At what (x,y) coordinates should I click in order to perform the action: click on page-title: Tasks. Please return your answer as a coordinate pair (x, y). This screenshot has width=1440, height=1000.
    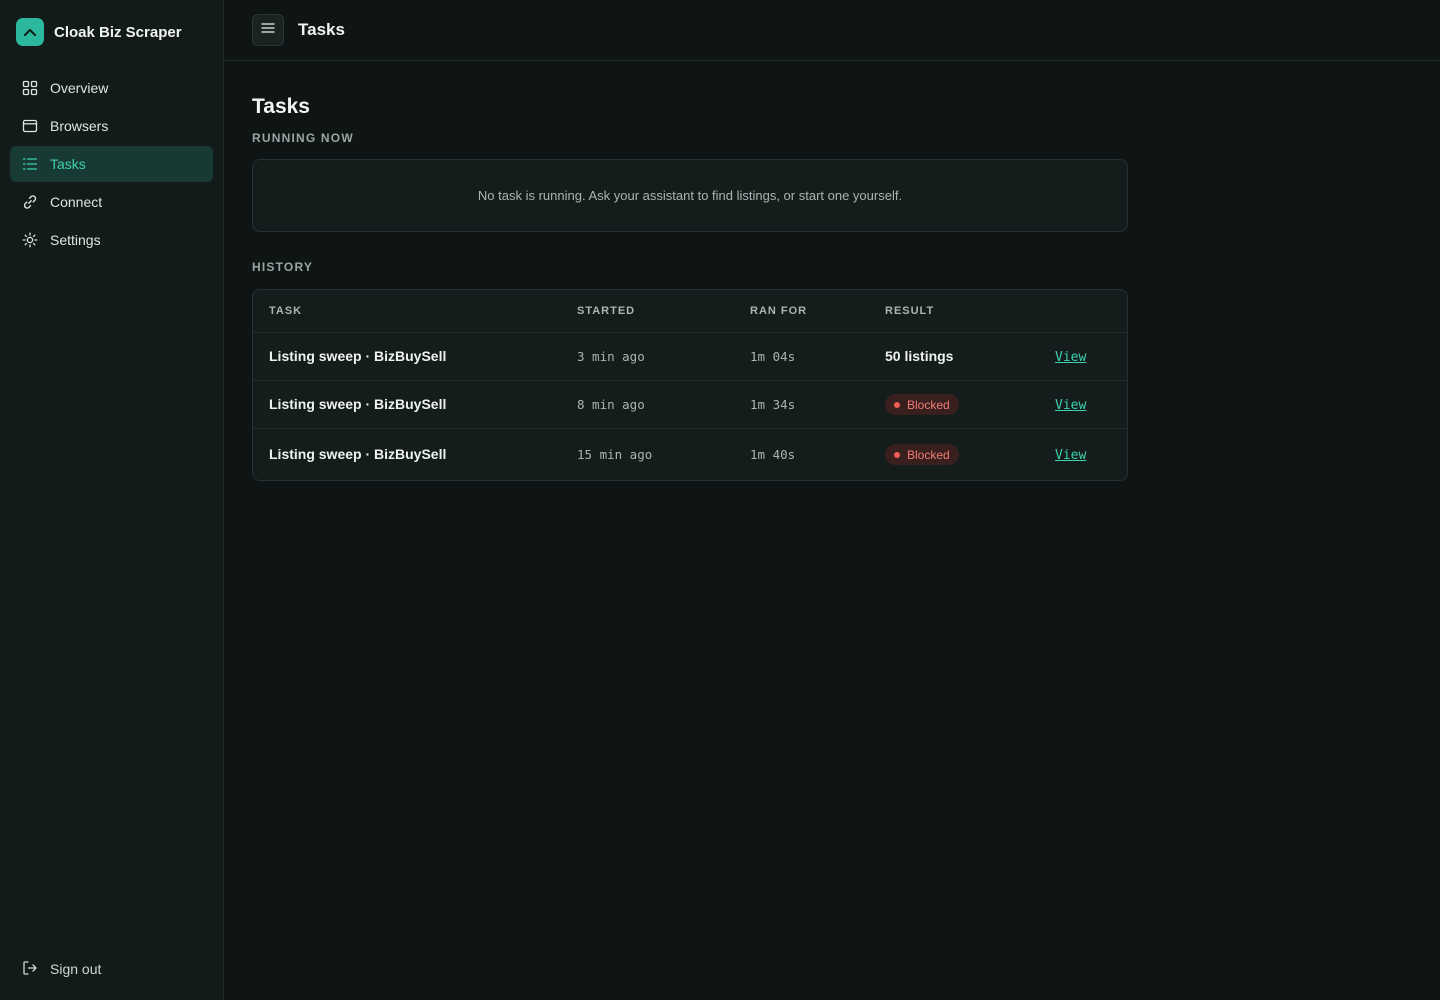
    Looking at the image, I should click on (281, 106).